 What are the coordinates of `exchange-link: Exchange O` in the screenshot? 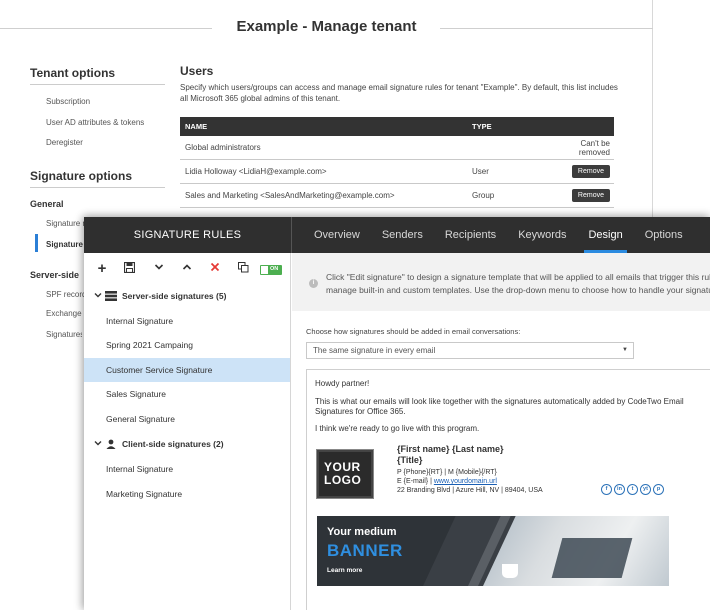 It's located at (64, 313).